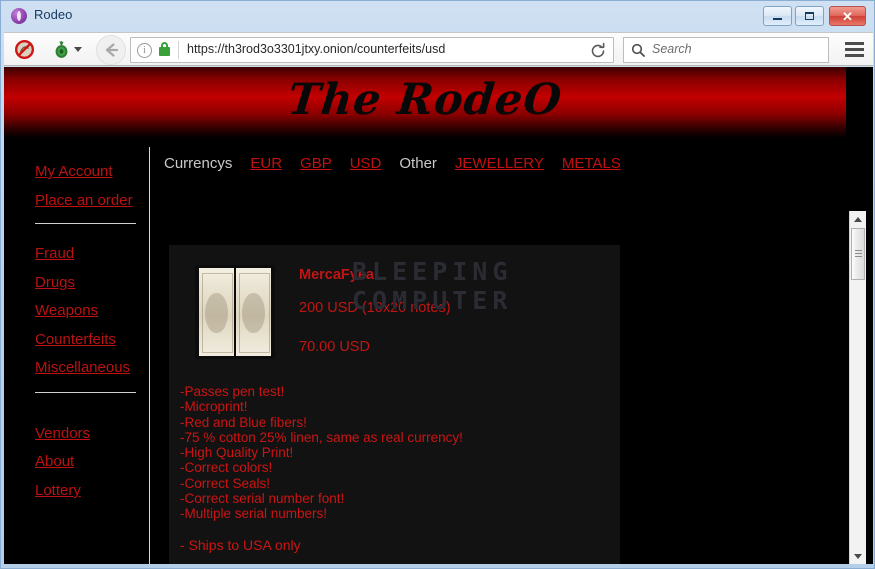 The width and height of the screenshot is (875, 569). Describe the element at coordinates (66, 310) in the screenshot. I see `sidebar-item-weapons: Weapons` at that location.